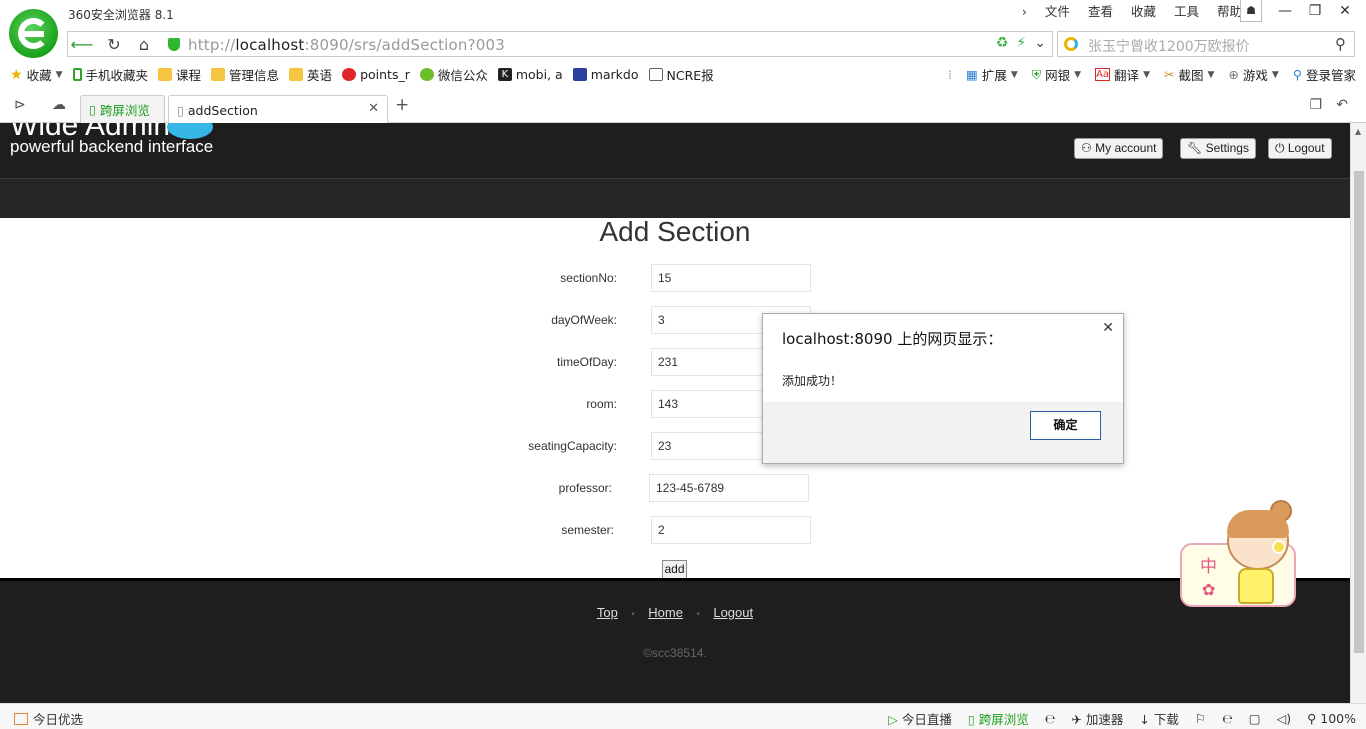 The width and height of the screenshot is (1366, 729). I want to click on cloud-icon: ☁, so click(59, 105).